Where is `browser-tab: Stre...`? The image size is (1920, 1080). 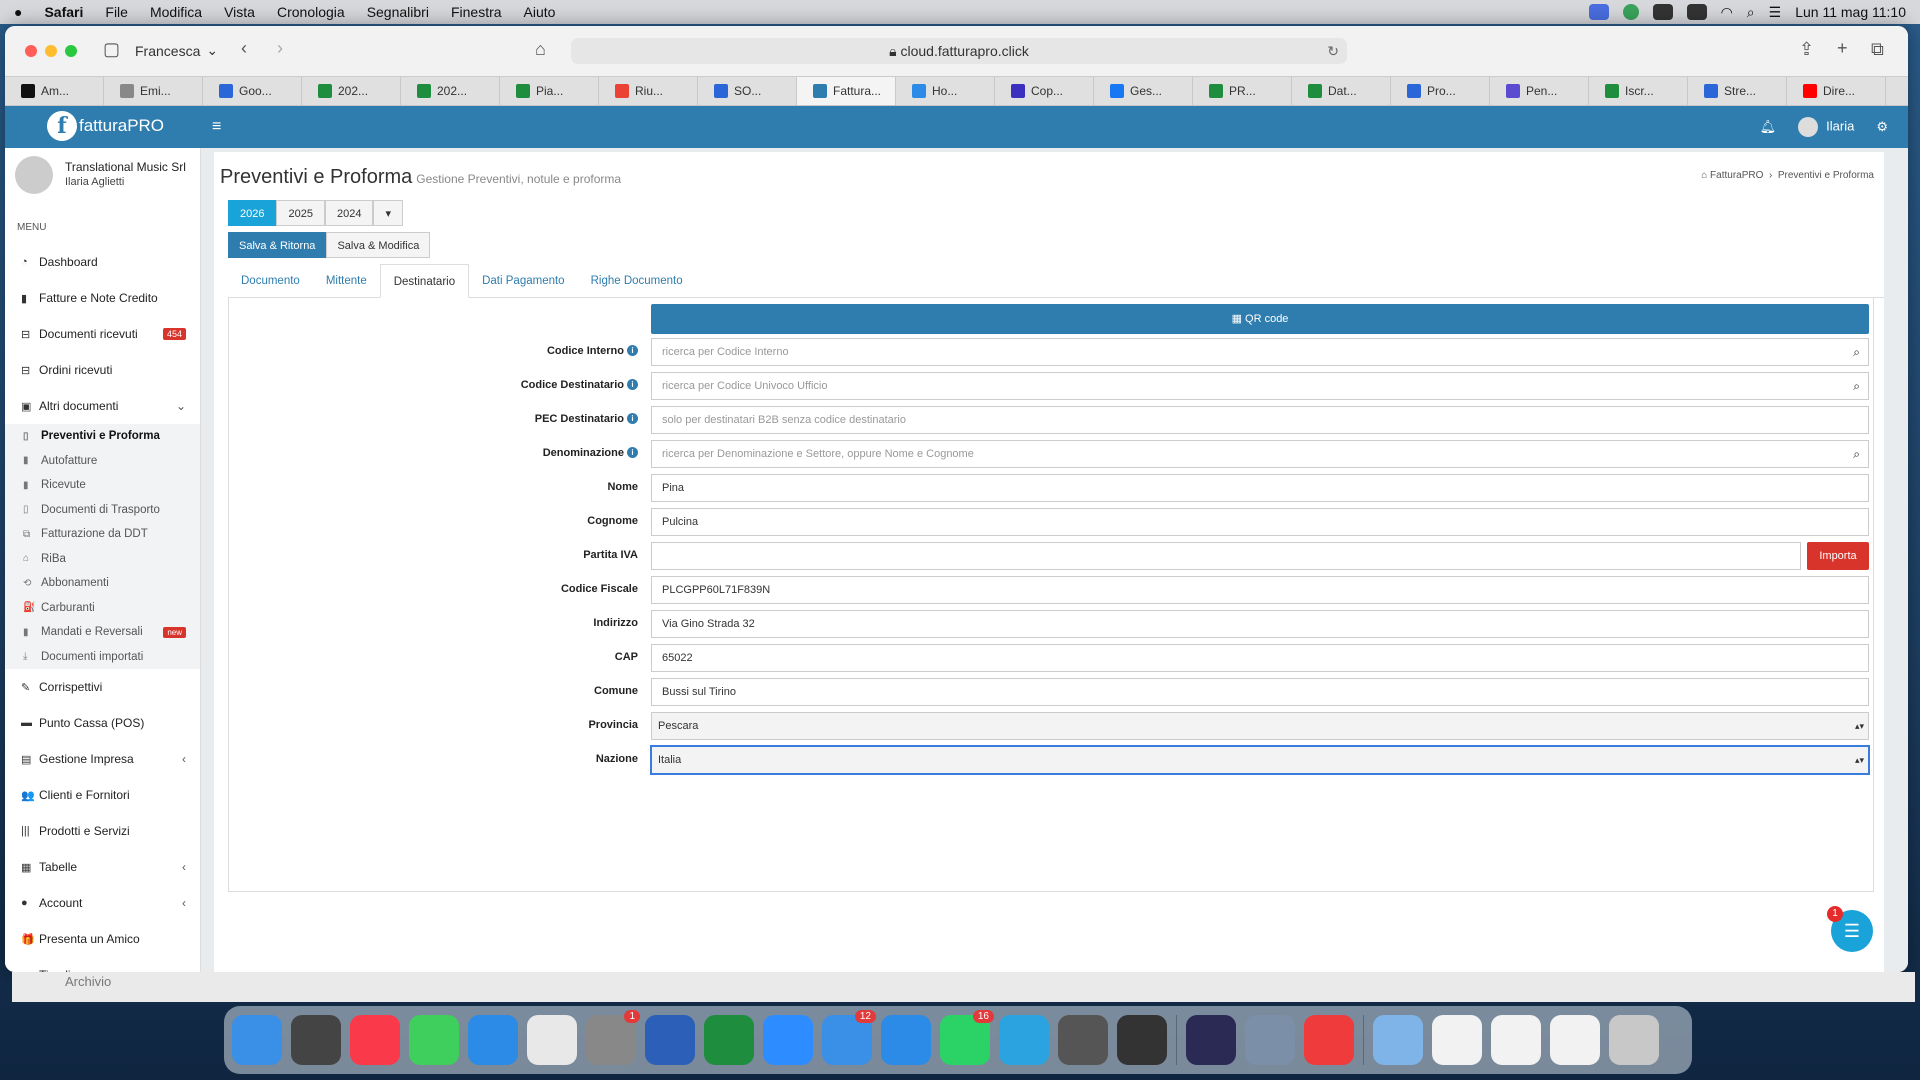
browser-tab: Stre... is located at coordinates (1737, 91).